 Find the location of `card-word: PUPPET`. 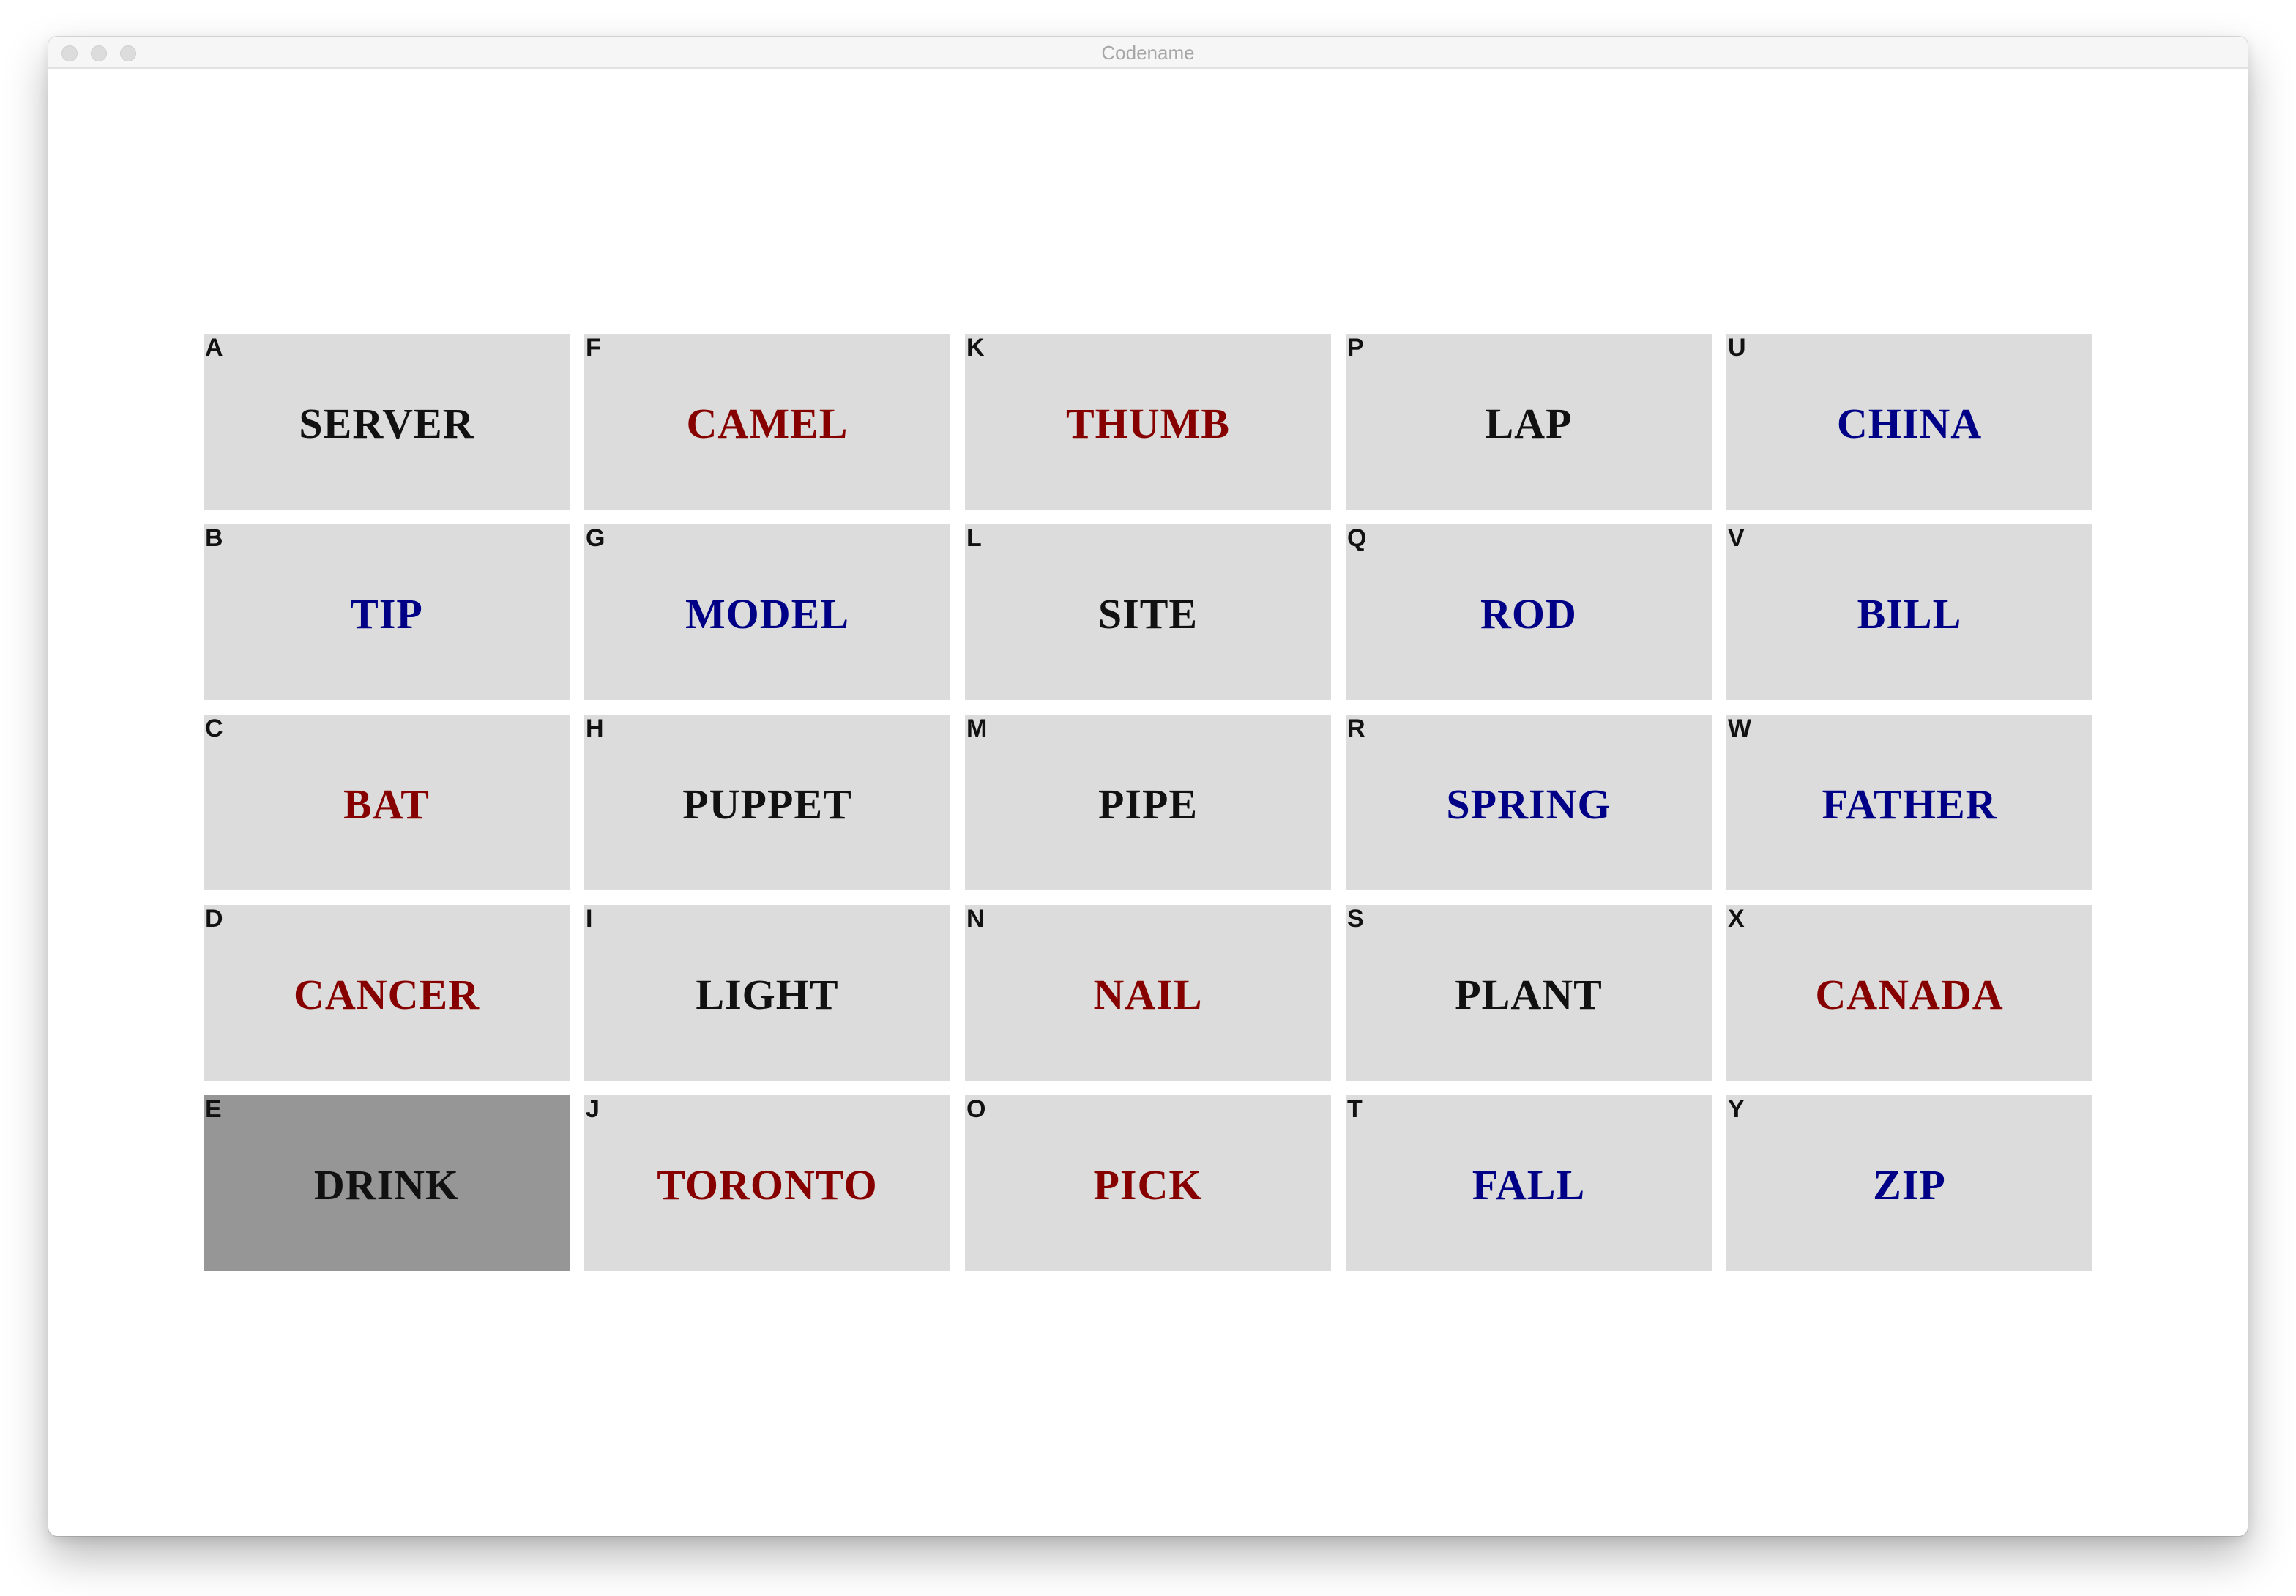

card-word: PUPPET is located at coordinates (767, 804).